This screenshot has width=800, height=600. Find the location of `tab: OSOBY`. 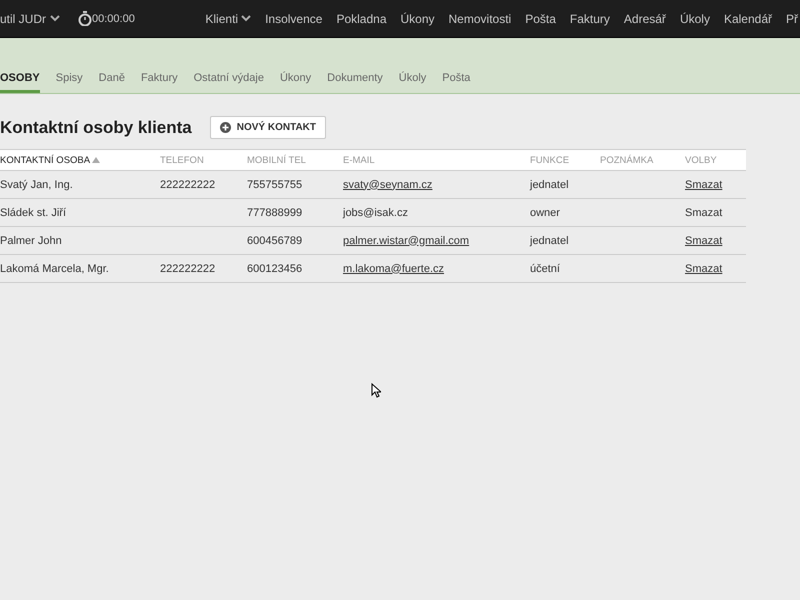

tab: OSOBY is located at coordinates (20, 82).